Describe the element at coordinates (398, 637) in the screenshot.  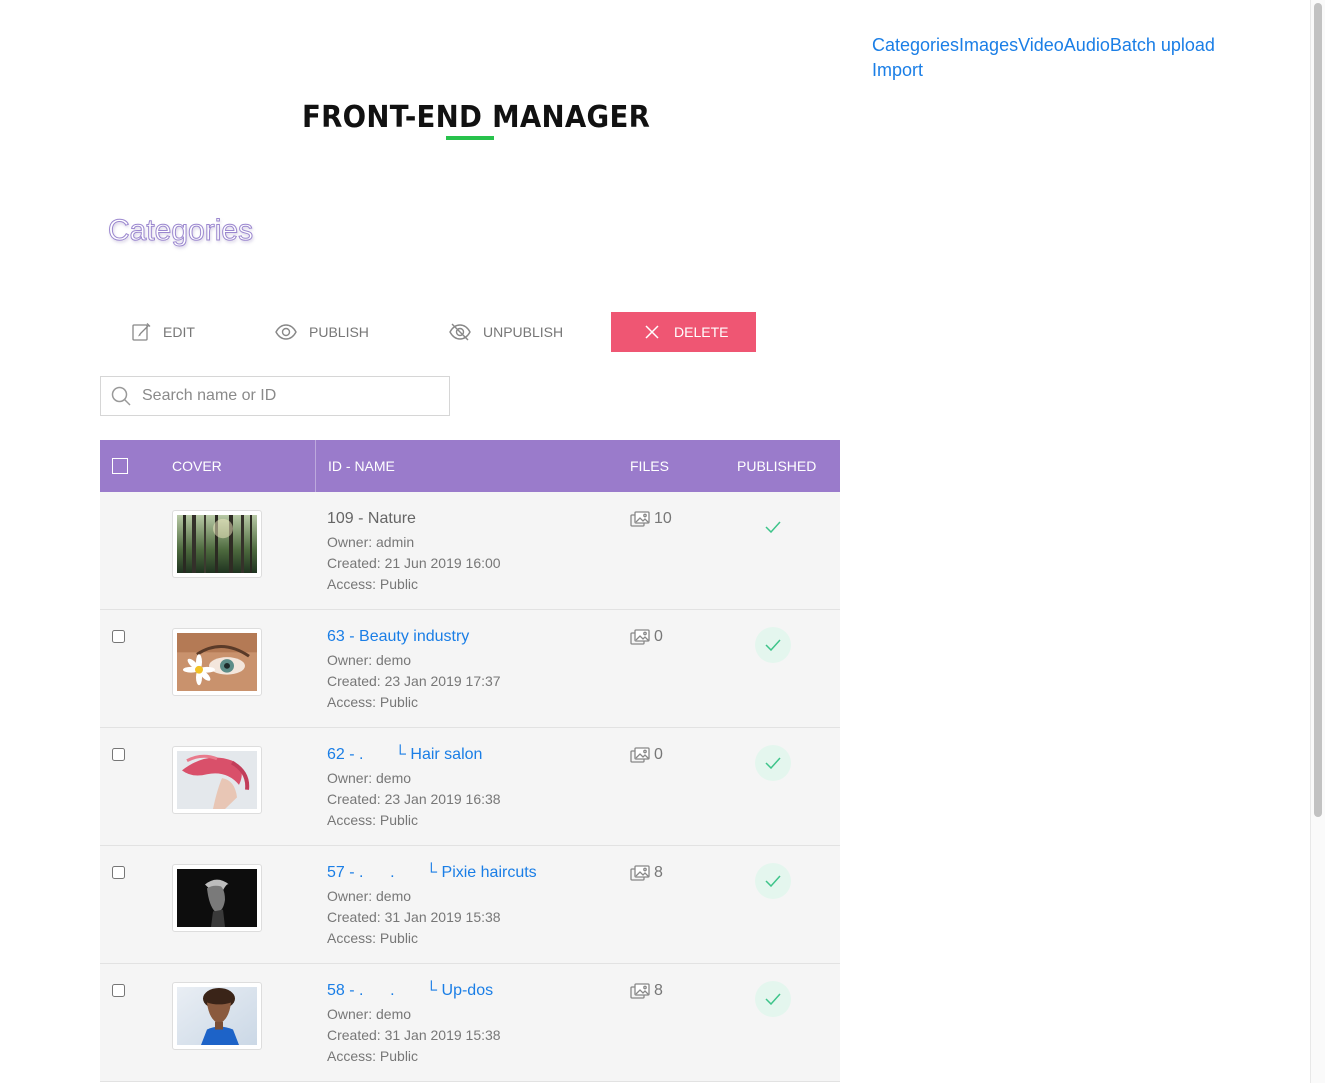
I see `category-name: 63 - Beauty industry` at that location.